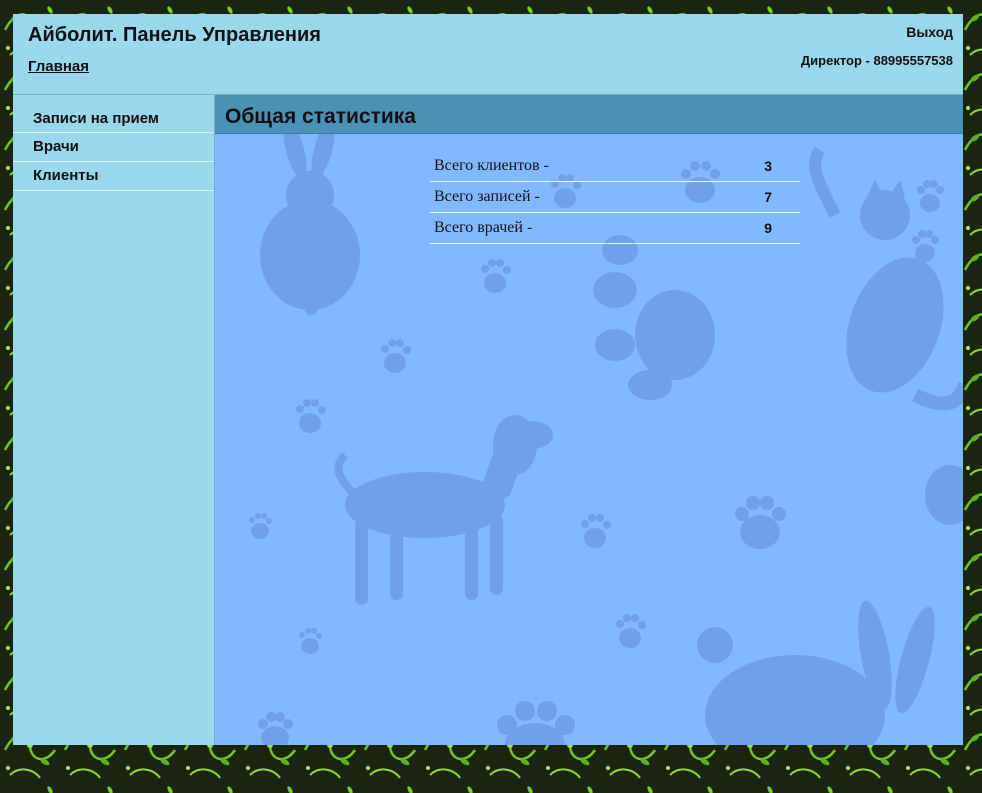 Image resolution: width=982 pixels, height=793 pixels. I want to click on home-link: Главная, so click(58, 66).